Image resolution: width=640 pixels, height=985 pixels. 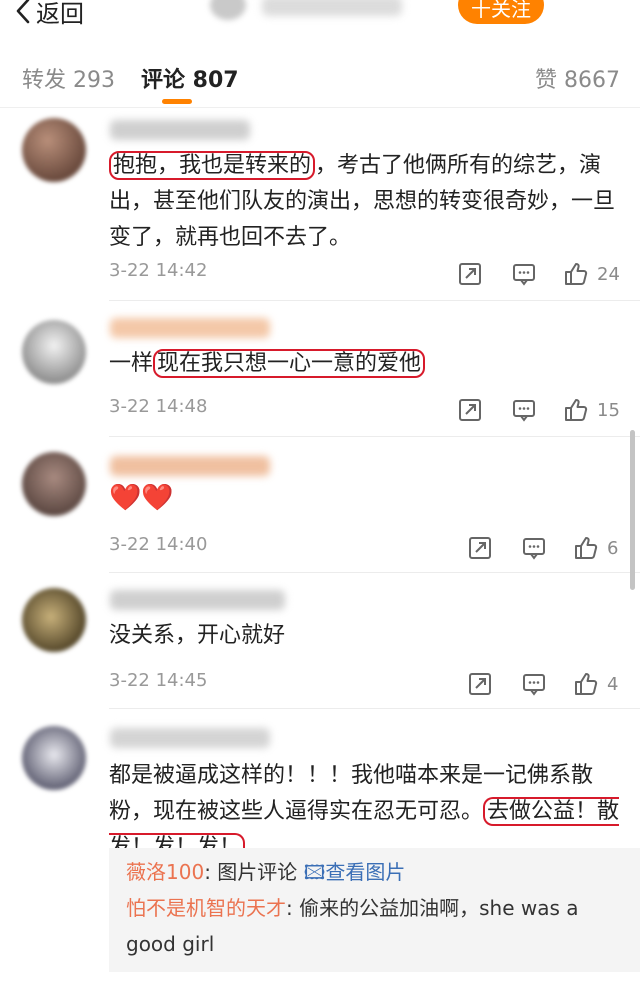 I want to click on like-button: 4, so click(x=595, y=684).